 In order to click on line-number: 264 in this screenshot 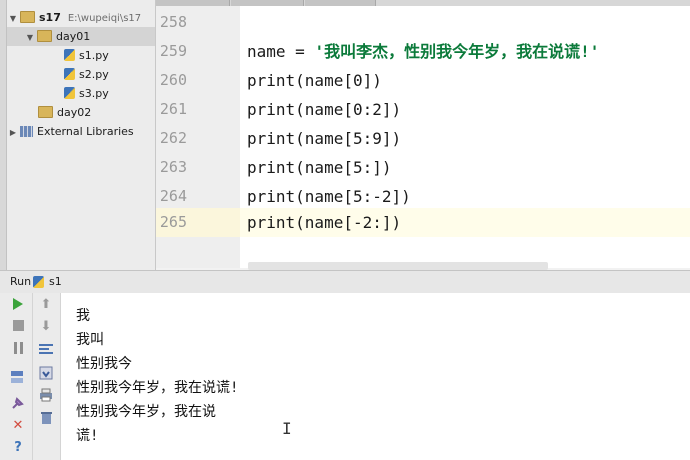, I will do `click(173, 196)`.